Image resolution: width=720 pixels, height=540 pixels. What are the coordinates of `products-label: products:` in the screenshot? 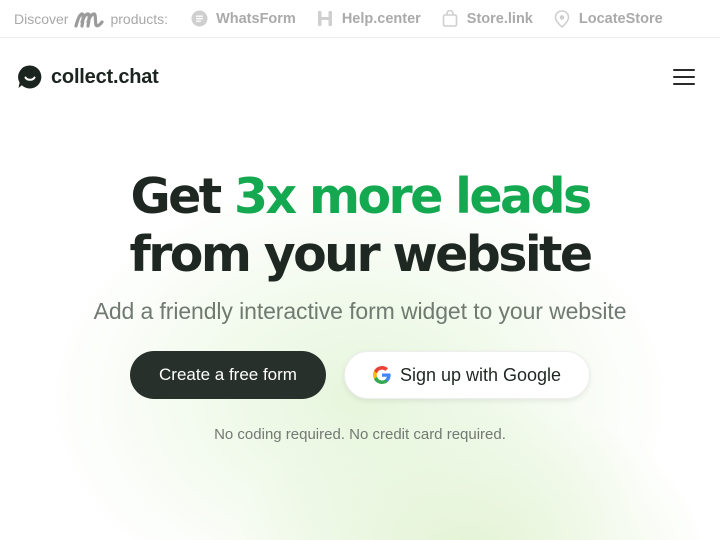 It's located at (139, 18).